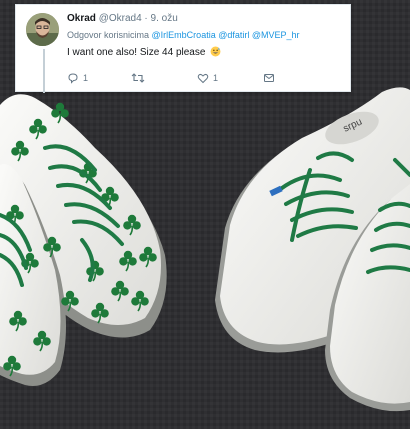 The image size is (410, 429). I want to click on mention-link: @MVEP_hr, so click(276, 35).